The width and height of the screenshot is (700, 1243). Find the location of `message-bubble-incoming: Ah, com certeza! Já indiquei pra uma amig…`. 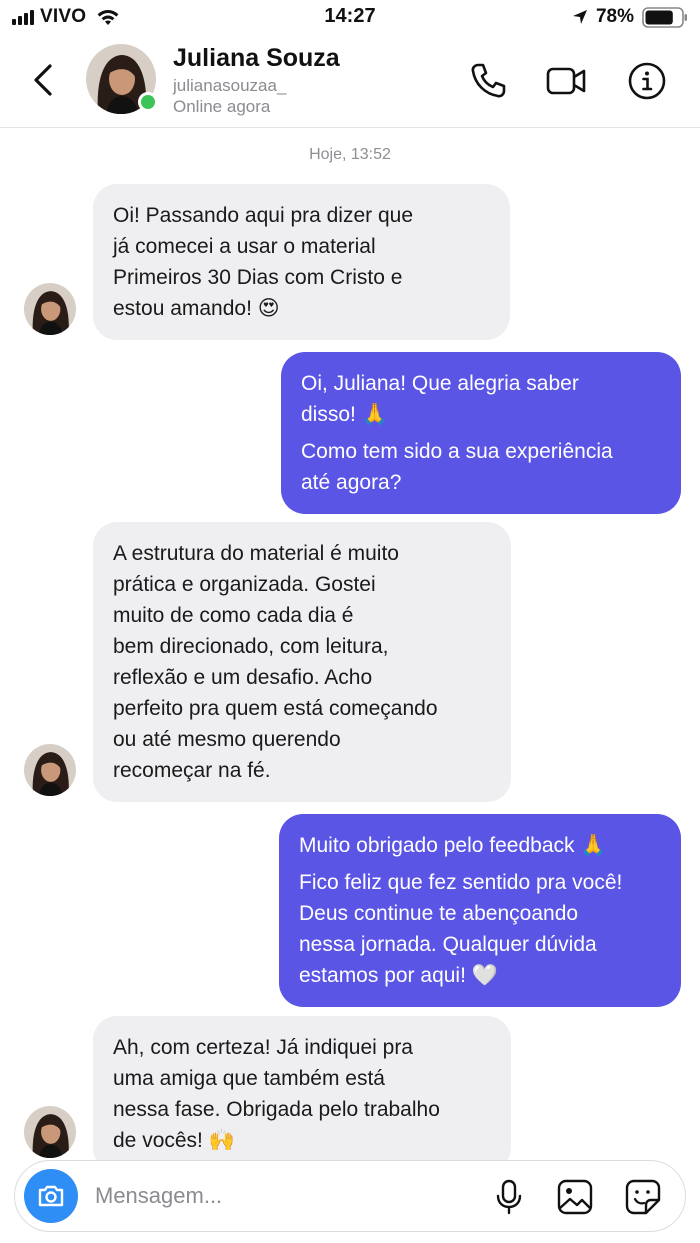

message-bubble-incoming: Ah, com certeza! Já indiquei pra uma amig… is located at coordinates (302, 1094).